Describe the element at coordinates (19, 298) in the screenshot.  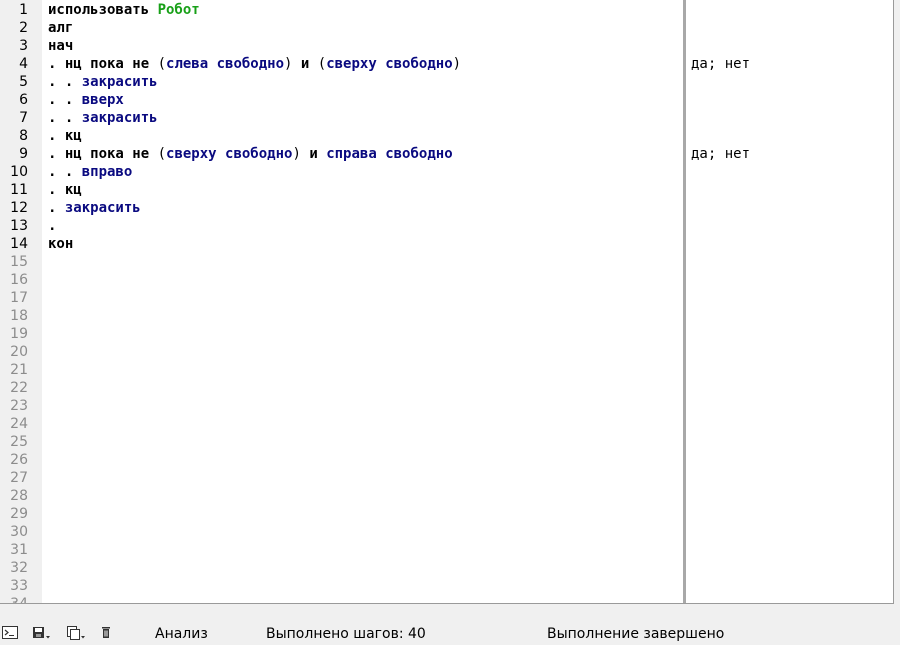
I see `line-number: 17` at that location.